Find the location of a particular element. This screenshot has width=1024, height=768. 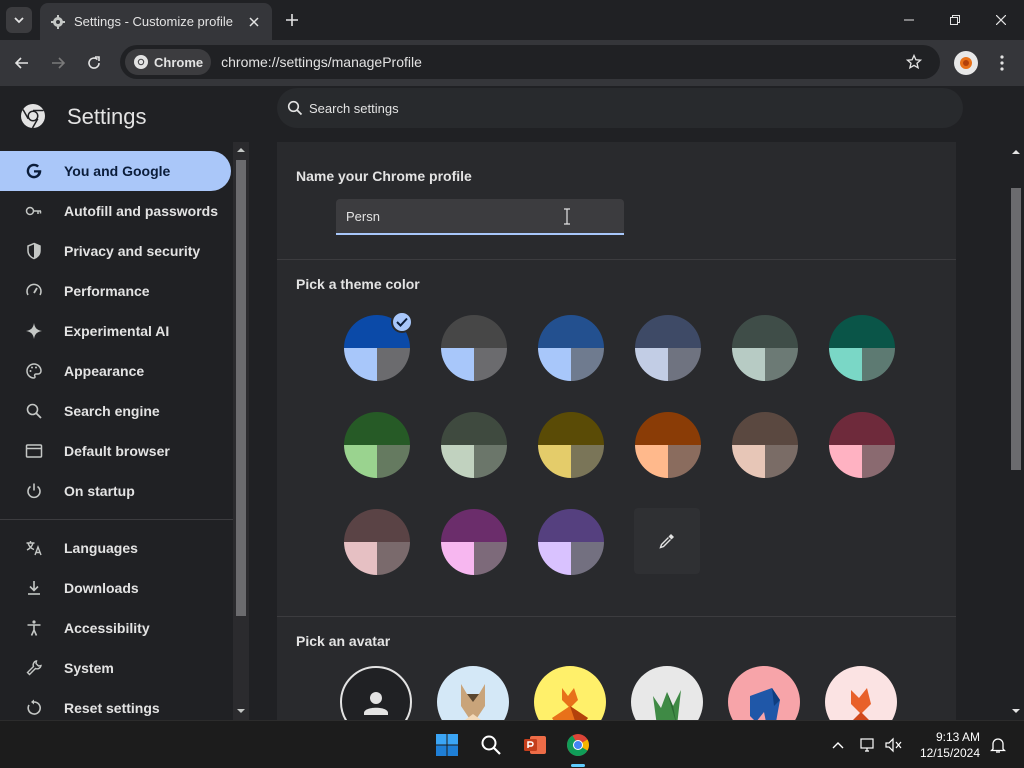

main-scrollbar is located at coordinates (1016, 431).